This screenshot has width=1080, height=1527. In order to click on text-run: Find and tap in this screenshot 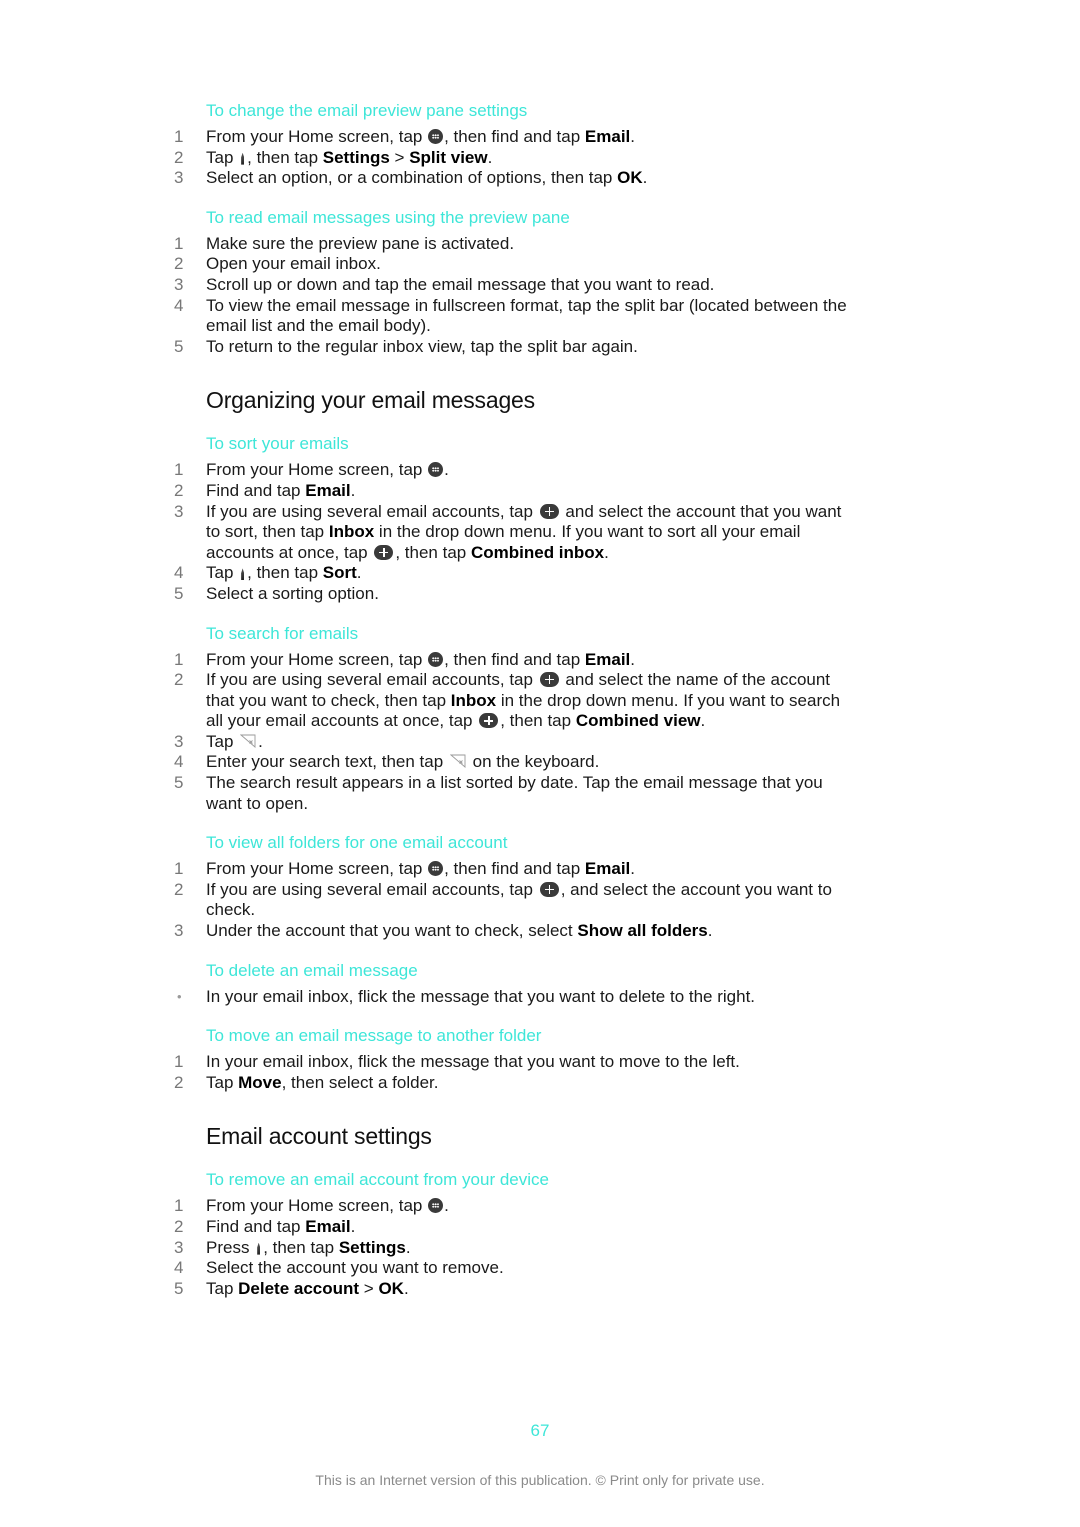, I will do `click(256, 490)`.